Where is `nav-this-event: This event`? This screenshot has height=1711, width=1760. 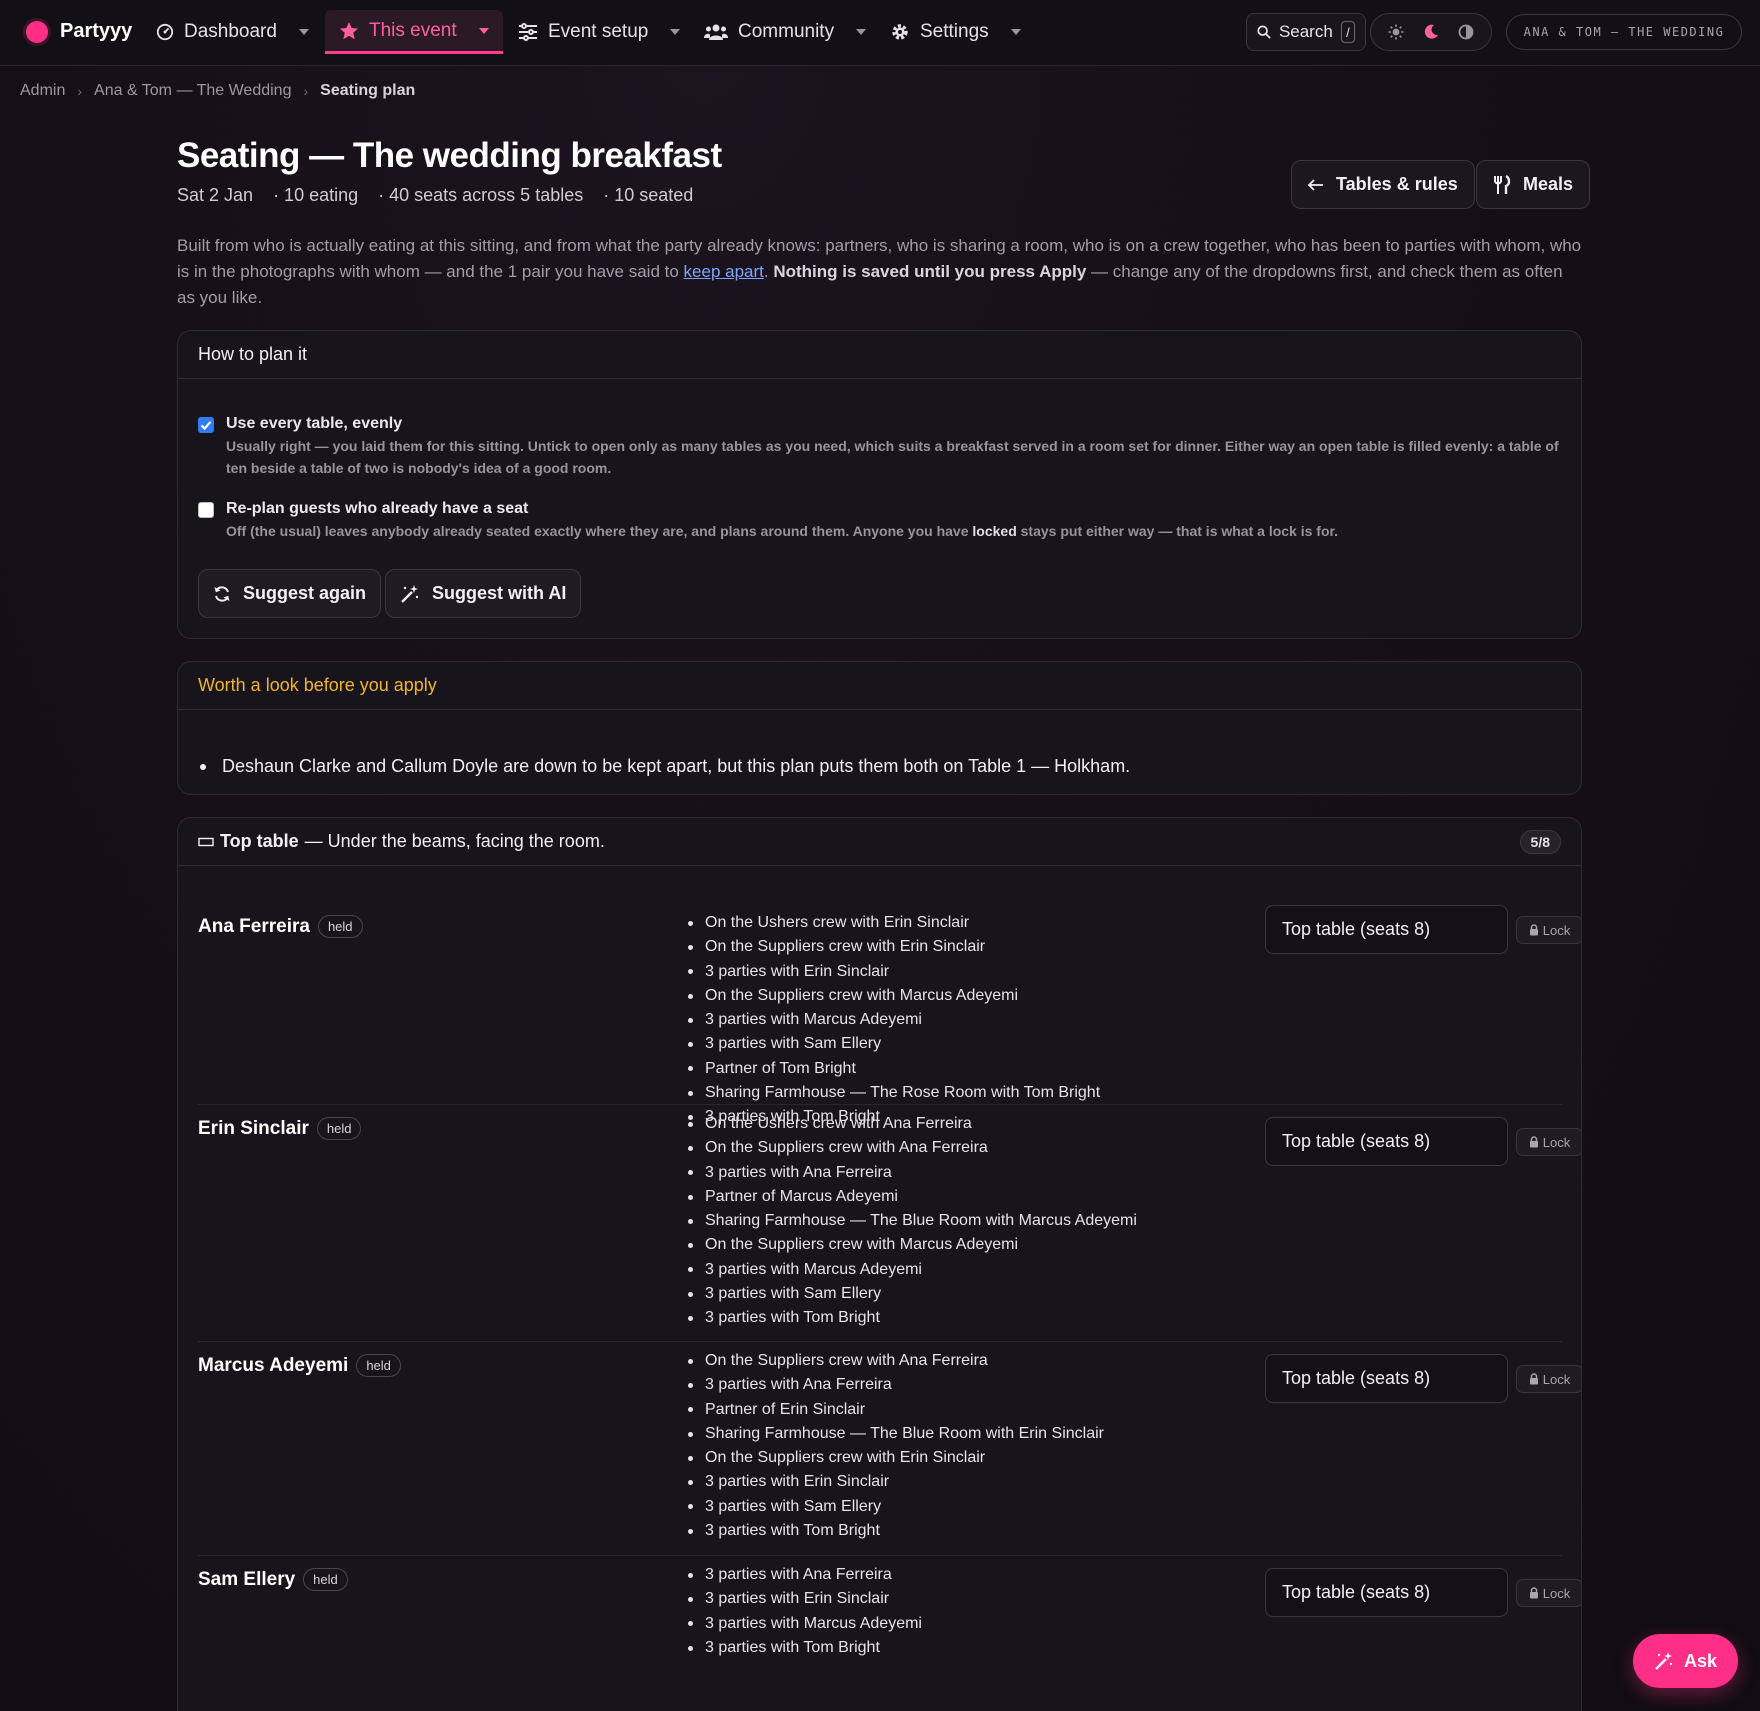 nav-this-event: This event is located at coordinates (414, 32).